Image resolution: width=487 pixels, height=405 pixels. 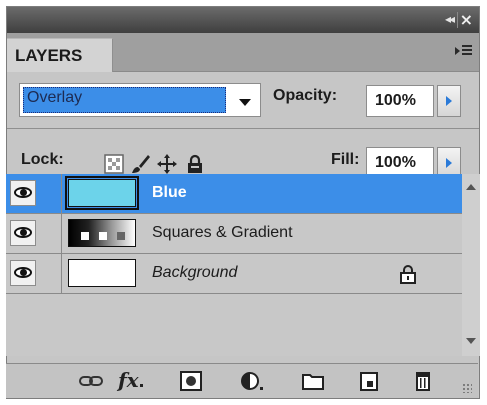 I want to click on chevron-down-icon, so click(x=245, y=102).